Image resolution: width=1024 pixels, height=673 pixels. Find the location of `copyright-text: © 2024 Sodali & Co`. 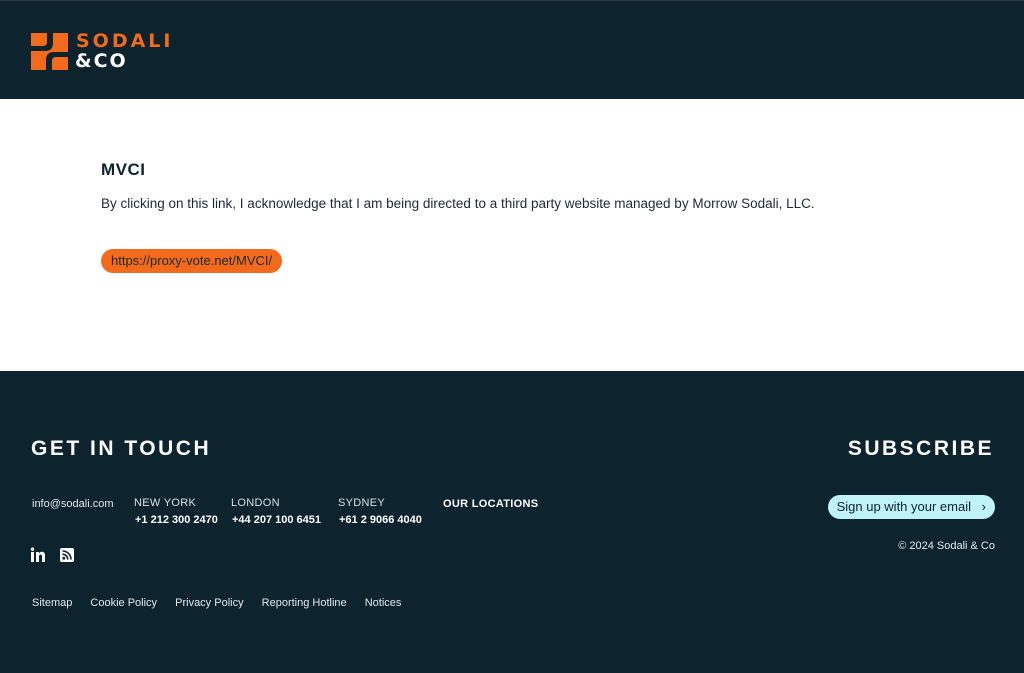

copyright-text: © 2024 Sodali & Co is located at coordinates (946, 546).